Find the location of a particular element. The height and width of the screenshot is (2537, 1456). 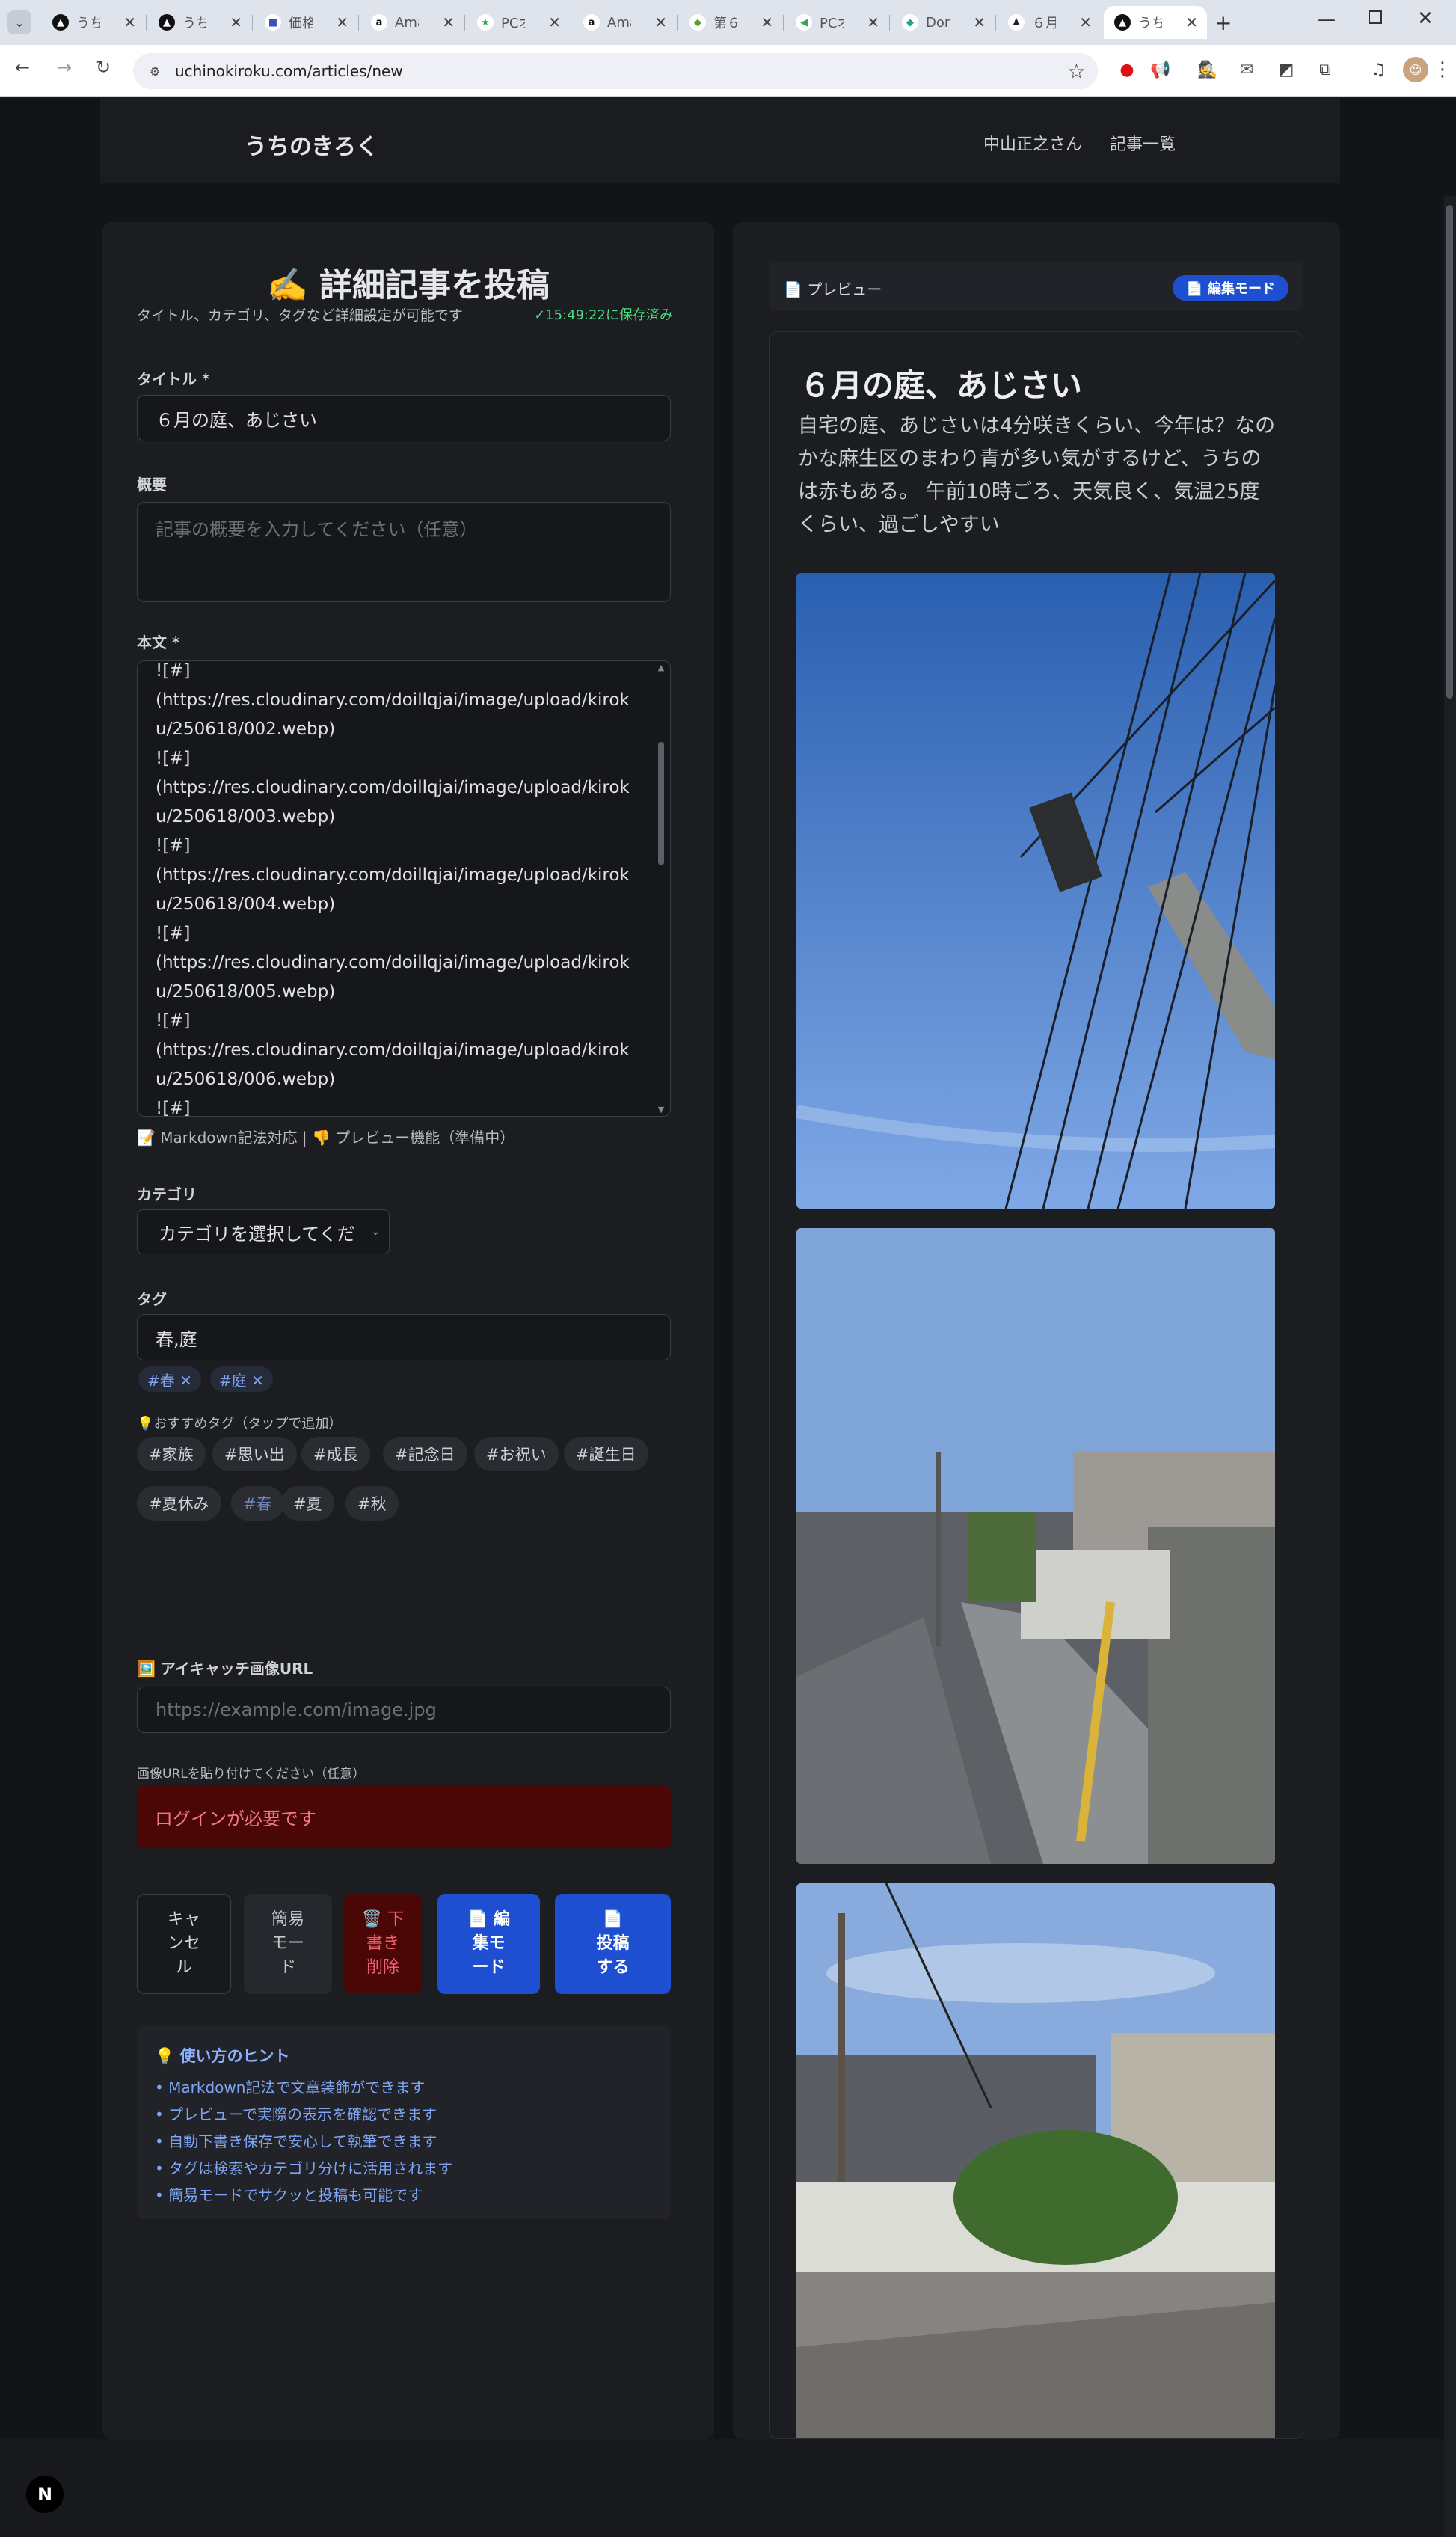

recommended-tag: #誕生日 is located at coordinates (606, 1454).